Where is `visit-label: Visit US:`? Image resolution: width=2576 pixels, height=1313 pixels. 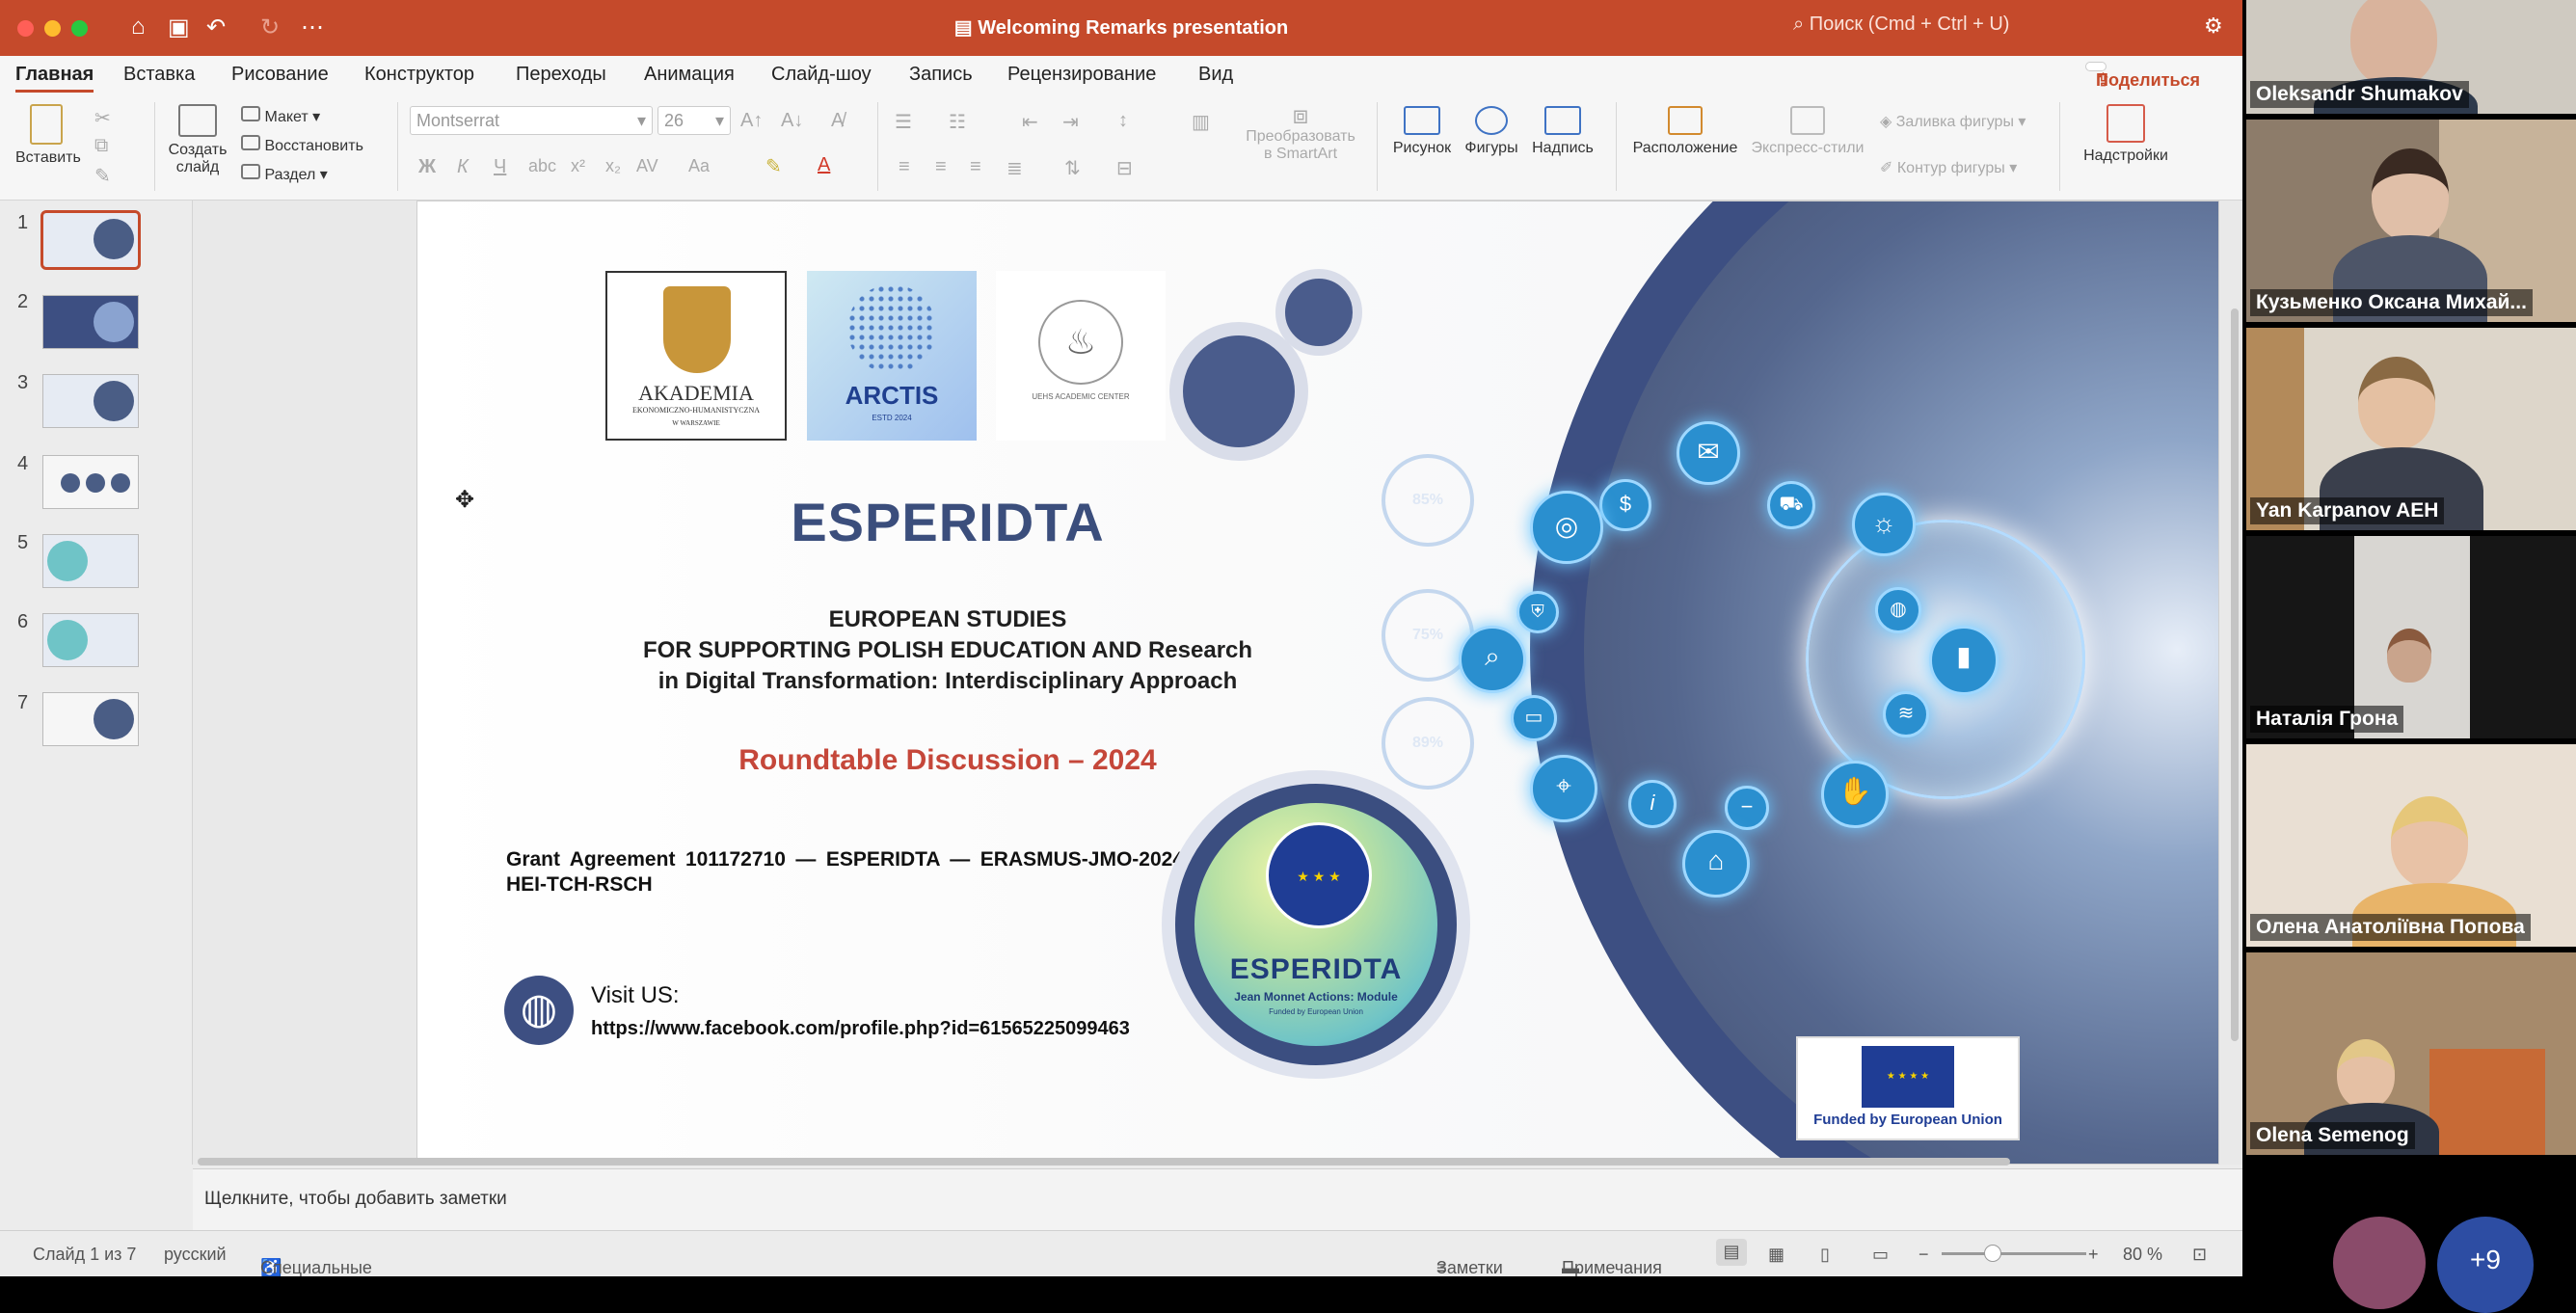
visit-label: Visit US: is located at coordinates (636, 995).